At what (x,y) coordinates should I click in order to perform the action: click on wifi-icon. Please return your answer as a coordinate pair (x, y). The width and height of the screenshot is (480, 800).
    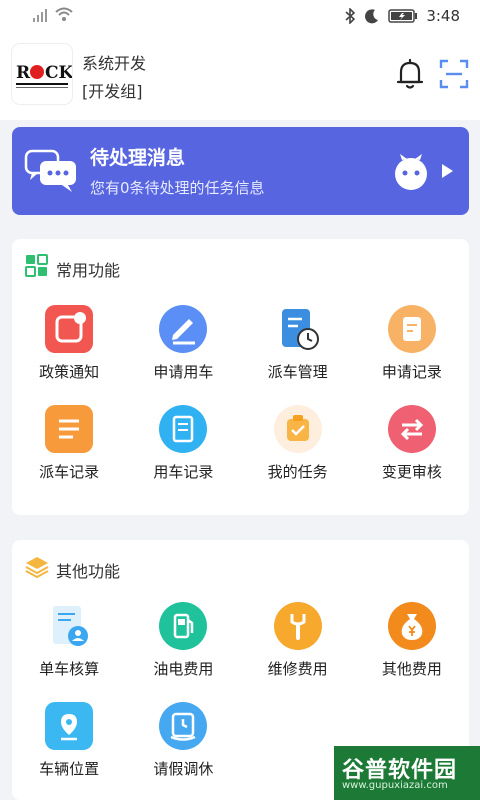
    Looking at the image, I should click on (64, 14).